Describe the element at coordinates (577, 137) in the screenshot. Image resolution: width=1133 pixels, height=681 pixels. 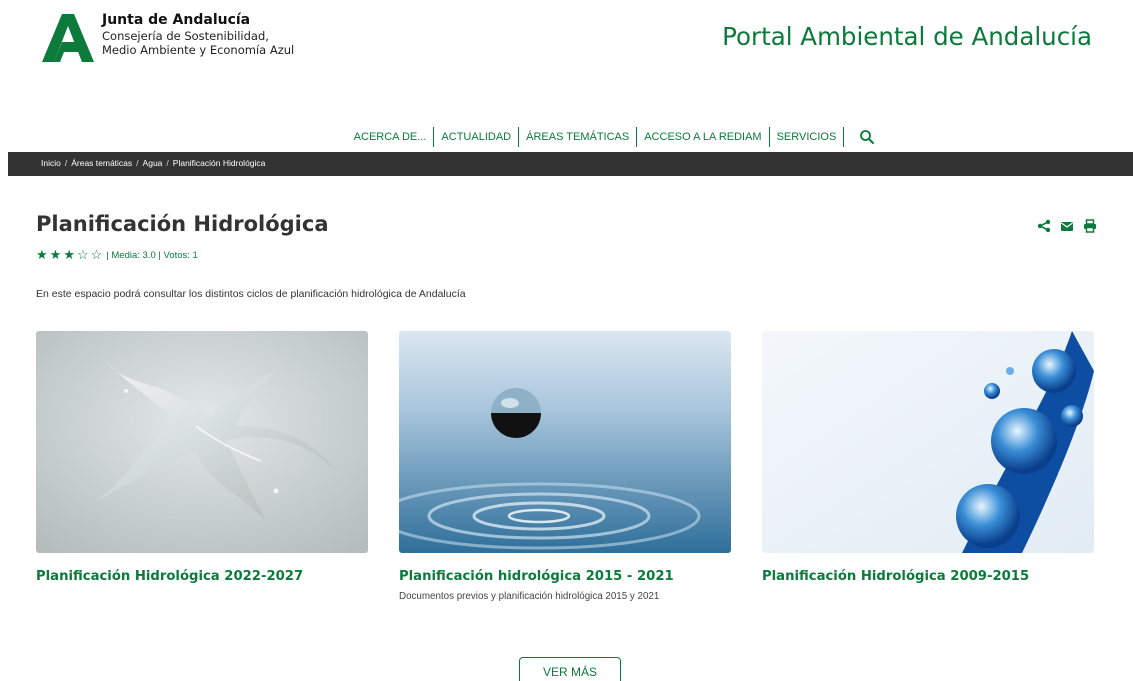
I see `nav-item-areas-tematicas: ÁREAS TEMÁTICAS` at that location.